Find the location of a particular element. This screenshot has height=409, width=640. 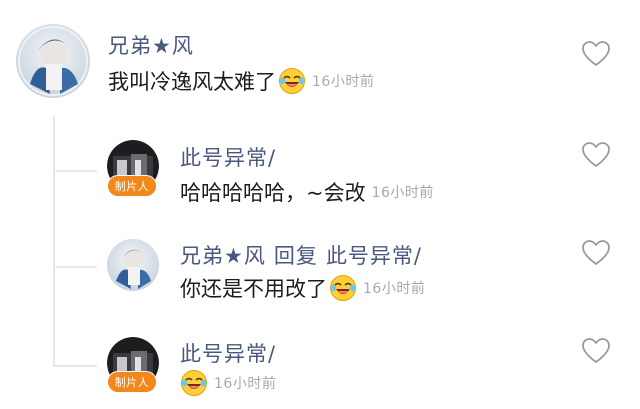

comment-body: 你还是不用改了 16小时前 is located at coordinates (302, 288).